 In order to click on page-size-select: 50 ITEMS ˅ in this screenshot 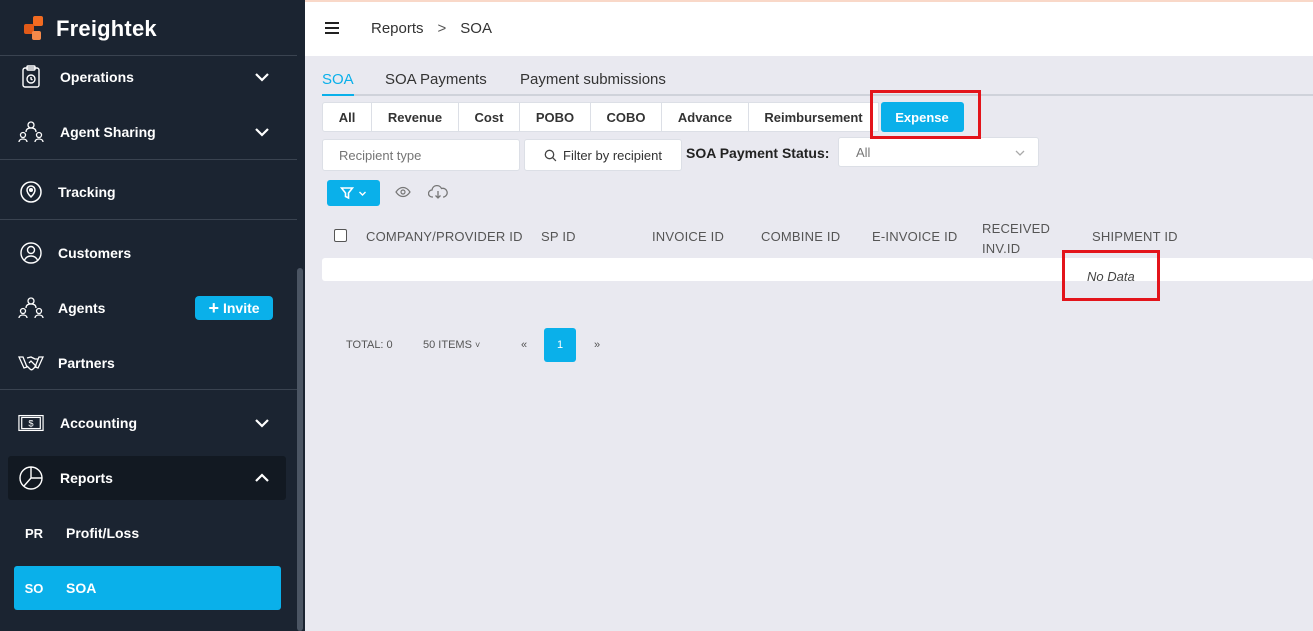, I will do `click(451, 345)`.